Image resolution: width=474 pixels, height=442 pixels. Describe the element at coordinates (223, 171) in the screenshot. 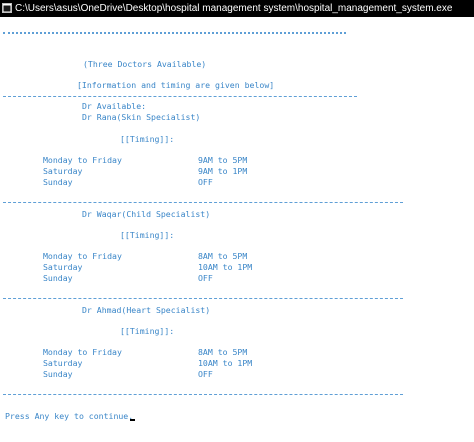

I see `schedule-time: 9AM to 1PM` at that location.